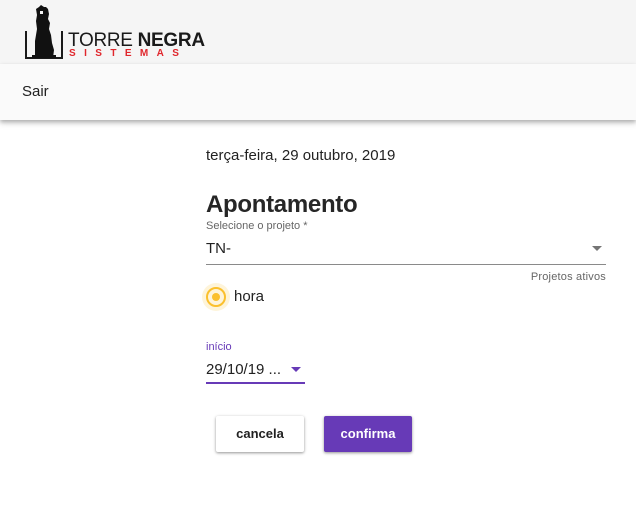  Describe the element at coordinates (249, 296) in the screenshot. I see `hora-radio-label: hora` at that location.